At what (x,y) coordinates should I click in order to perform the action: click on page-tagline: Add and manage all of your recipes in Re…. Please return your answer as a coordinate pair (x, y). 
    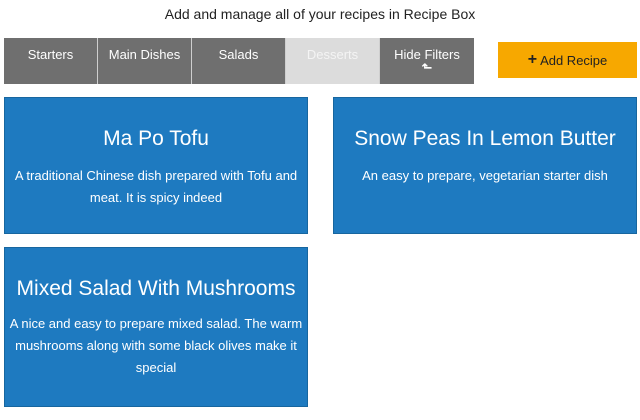
    Looking at the image, I should click on (320, 14).